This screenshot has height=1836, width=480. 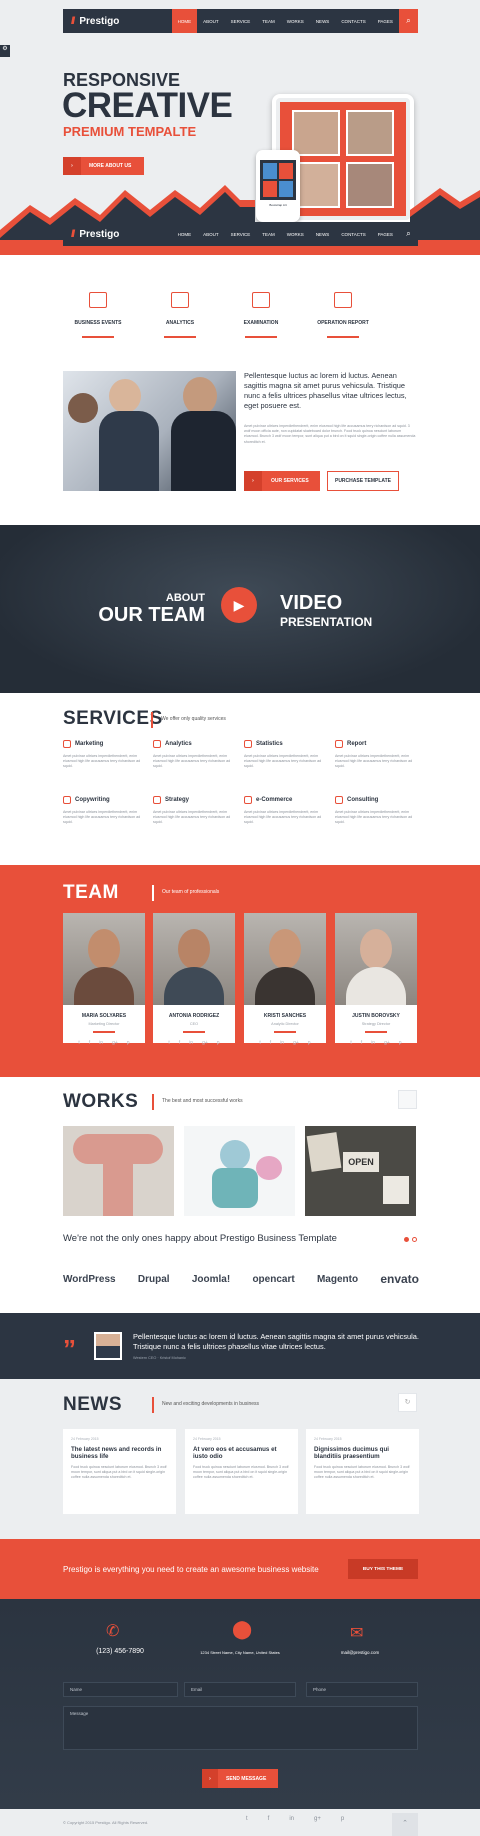 I want to click on presentation-icon, so click(x=248, y=744).